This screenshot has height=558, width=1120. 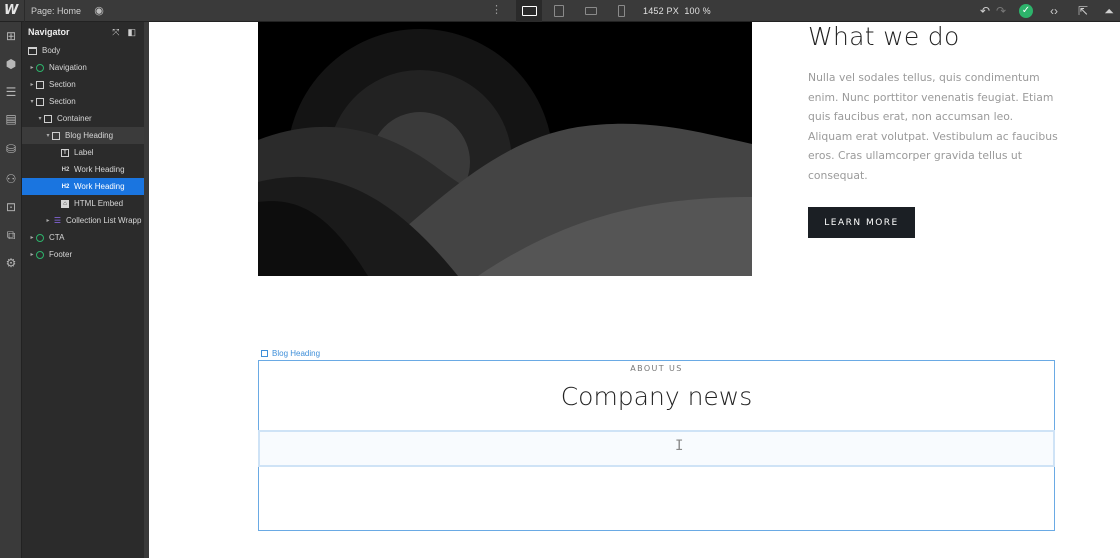 I want to click on element-selection-label: Blog Heading, so click(x=290, y=353).